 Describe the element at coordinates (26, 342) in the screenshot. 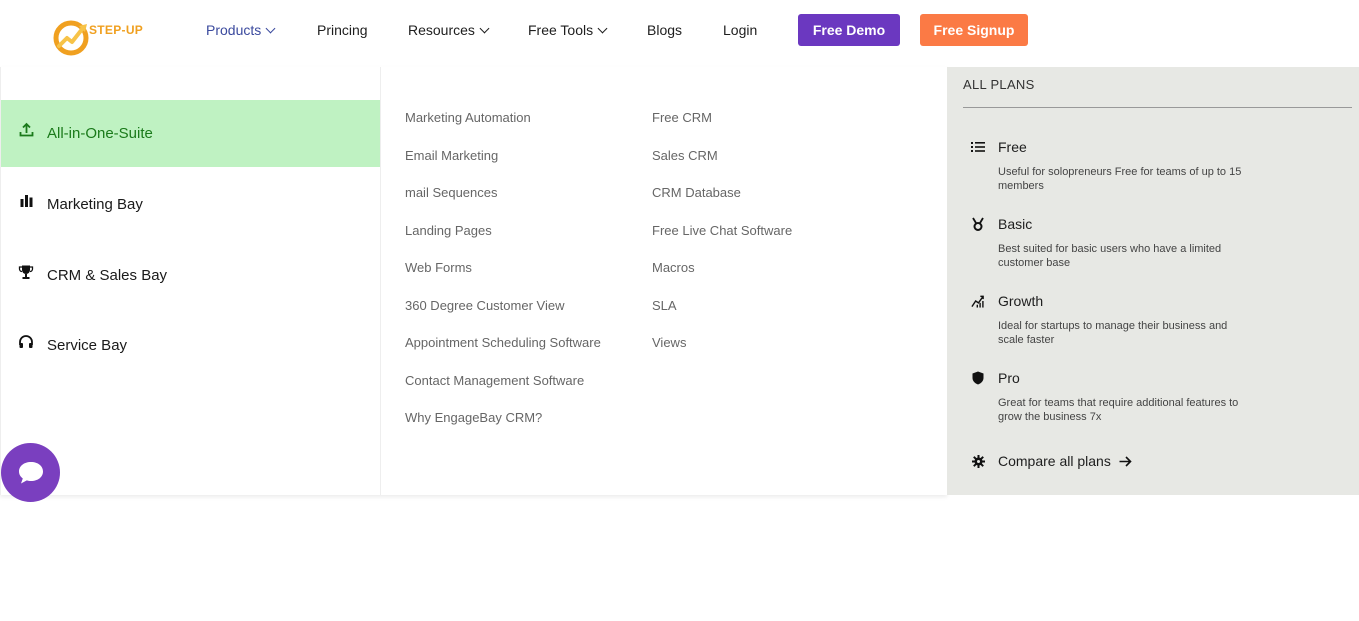

I see `headphones-icon` at that location.